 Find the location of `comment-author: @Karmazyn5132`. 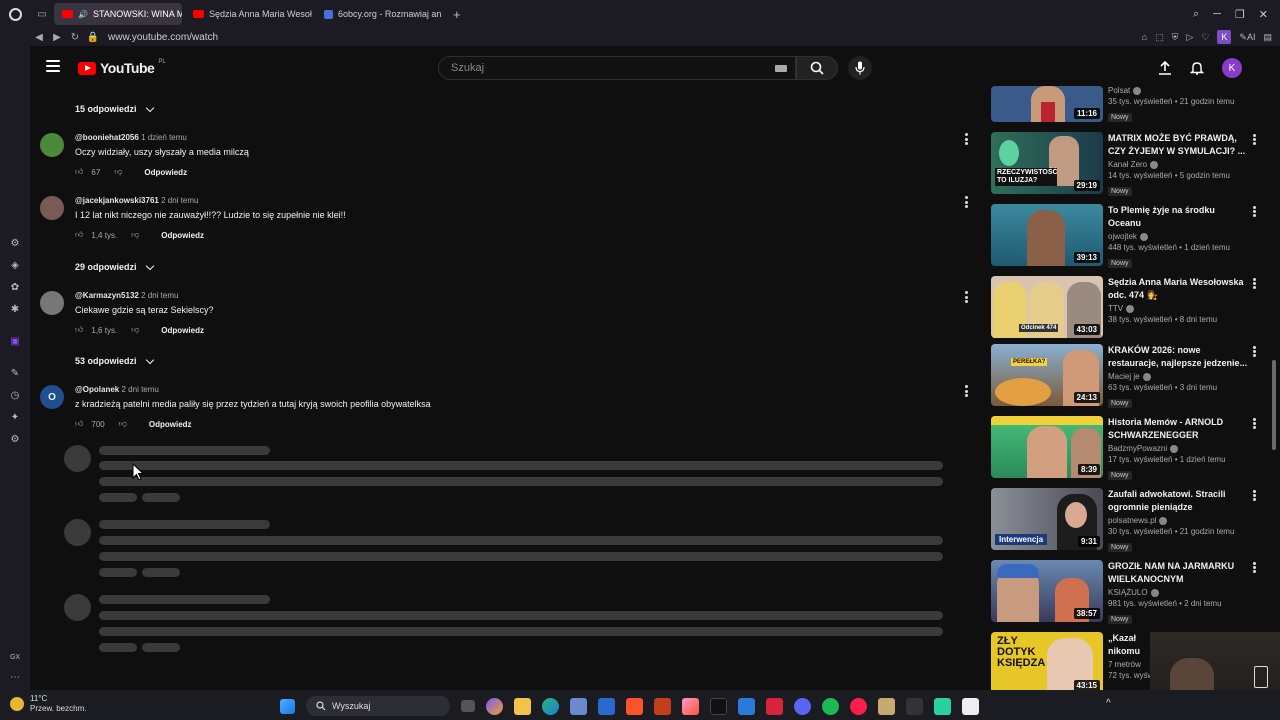

comment-author: @Karmazyn5132 is located at coordinates (107, 295).